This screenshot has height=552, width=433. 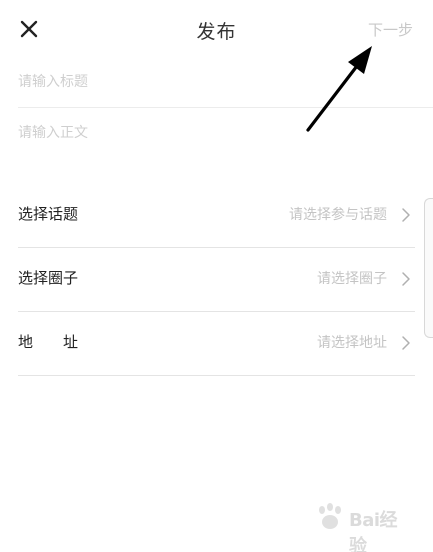 I want to click on row-label: 地 址, so click(x=48, y=342).